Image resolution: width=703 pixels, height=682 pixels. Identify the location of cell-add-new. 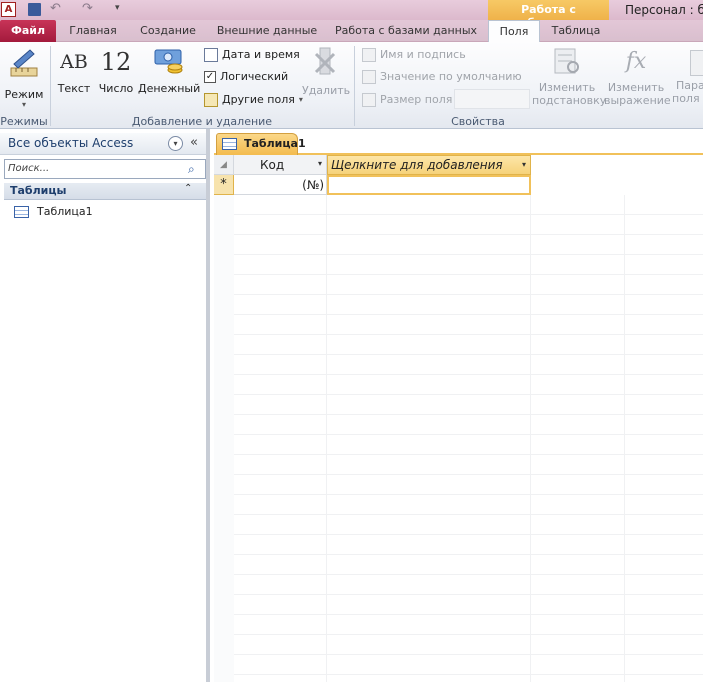
(429, 185).